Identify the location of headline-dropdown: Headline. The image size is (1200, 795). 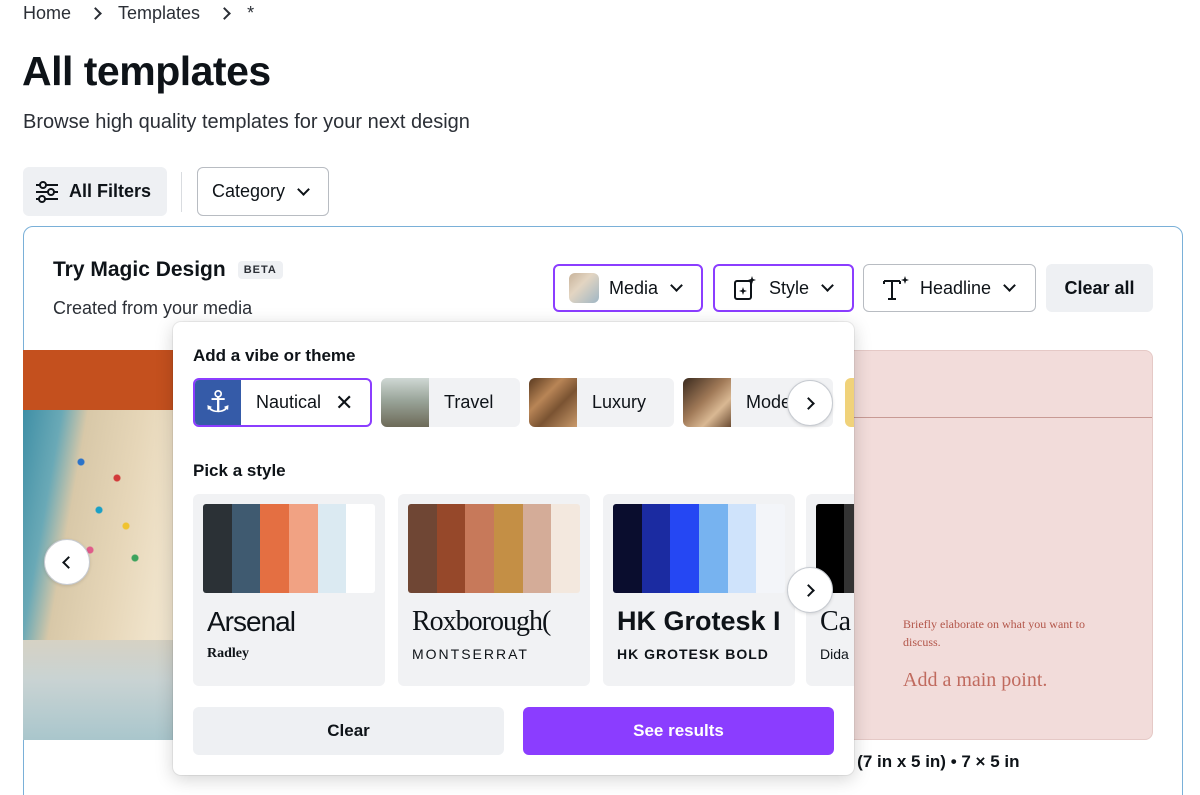
(949, 288).